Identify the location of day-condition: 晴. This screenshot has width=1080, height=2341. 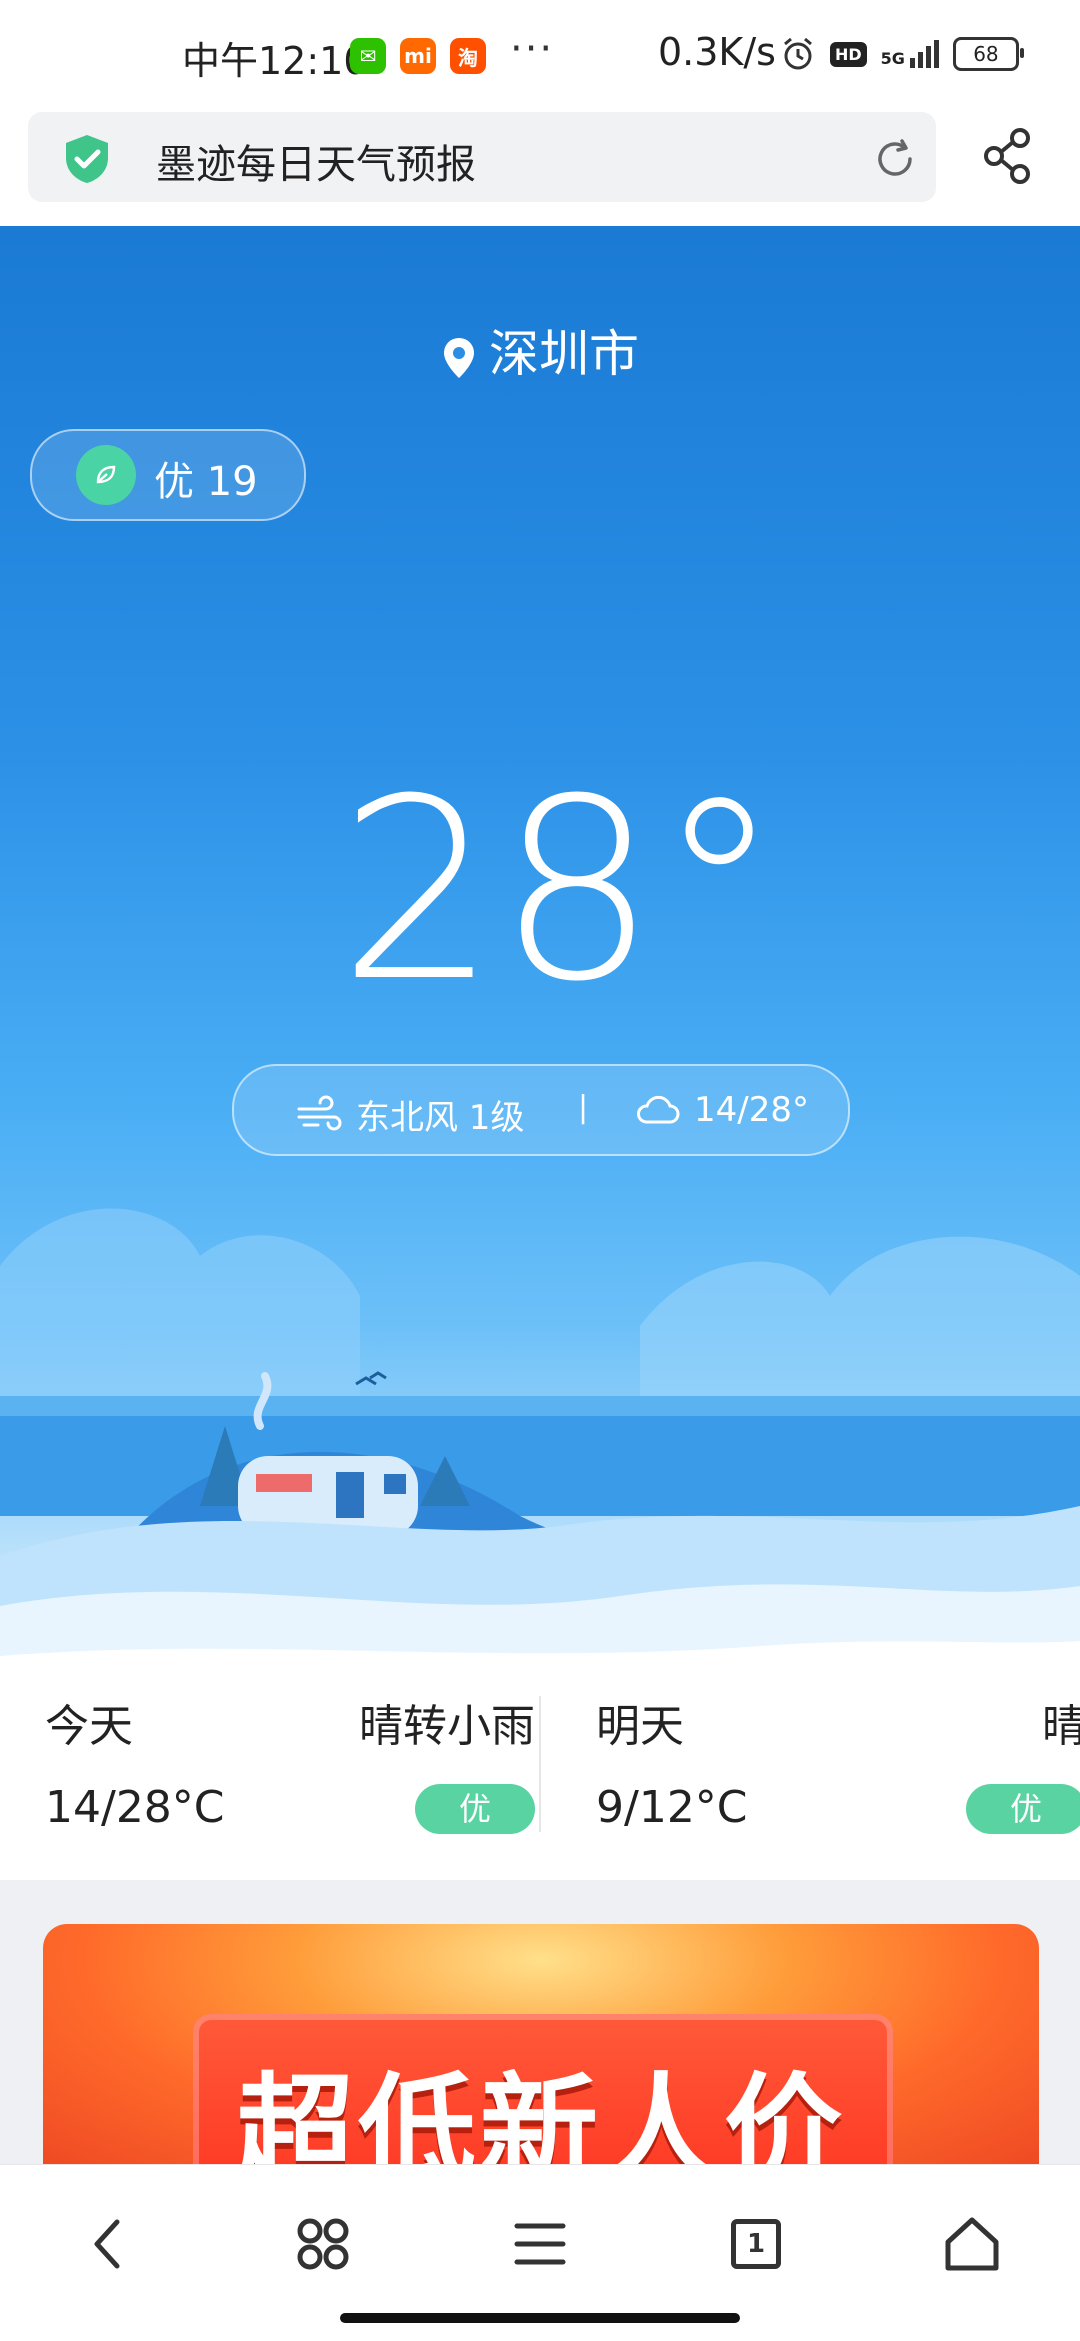
(1061, 1726).